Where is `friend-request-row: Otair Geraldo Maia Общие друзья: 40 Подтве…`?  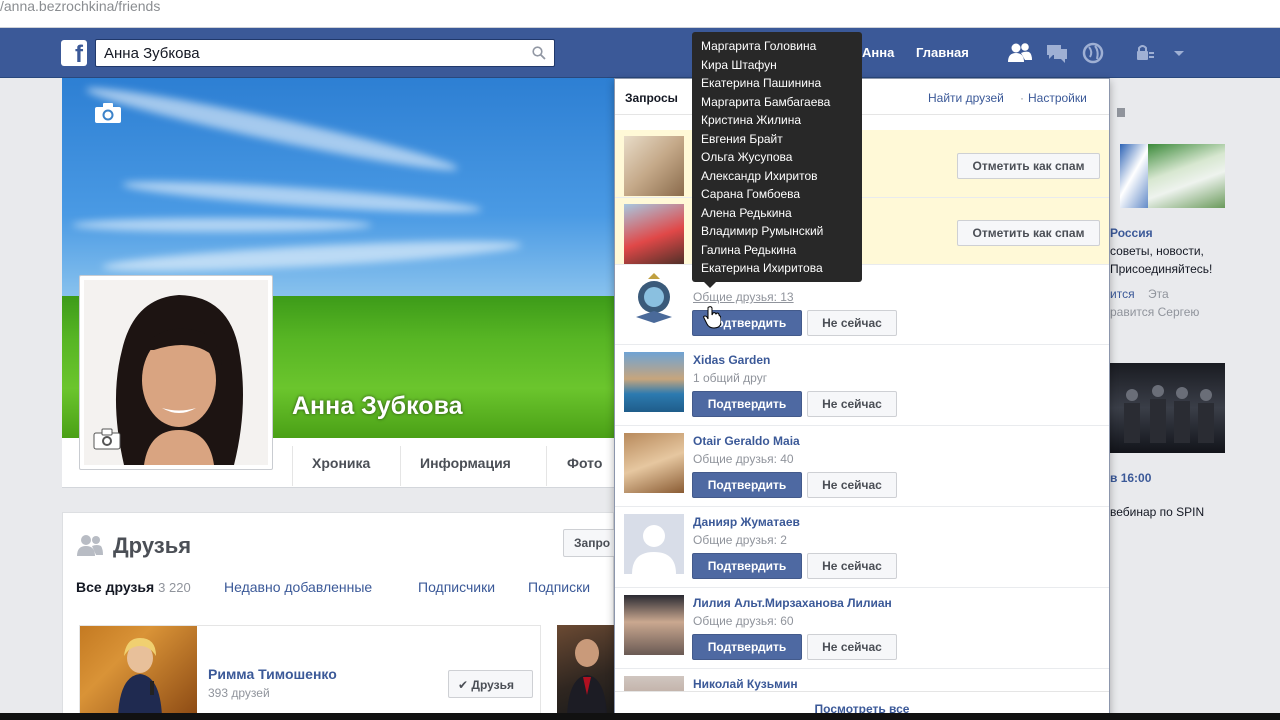
friend-request-row: Otair Geraldo Maia Общие друзья: 40 Подтве… is located at coordinates (862, 467).